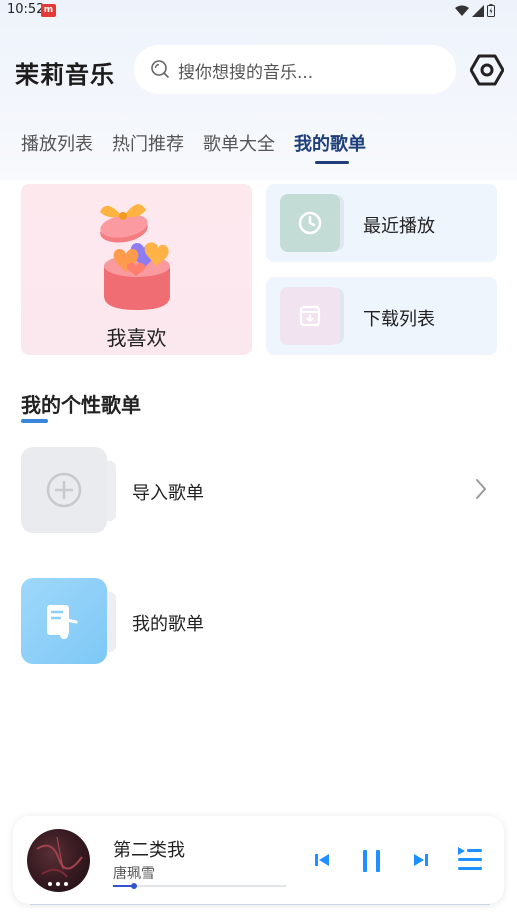 The height and width of the screenshot is (919, 517). What do you see at coordinates (487, 70) in the screenshot?
I see `settings-hexagon-icon` at bounding box center [487, 70].